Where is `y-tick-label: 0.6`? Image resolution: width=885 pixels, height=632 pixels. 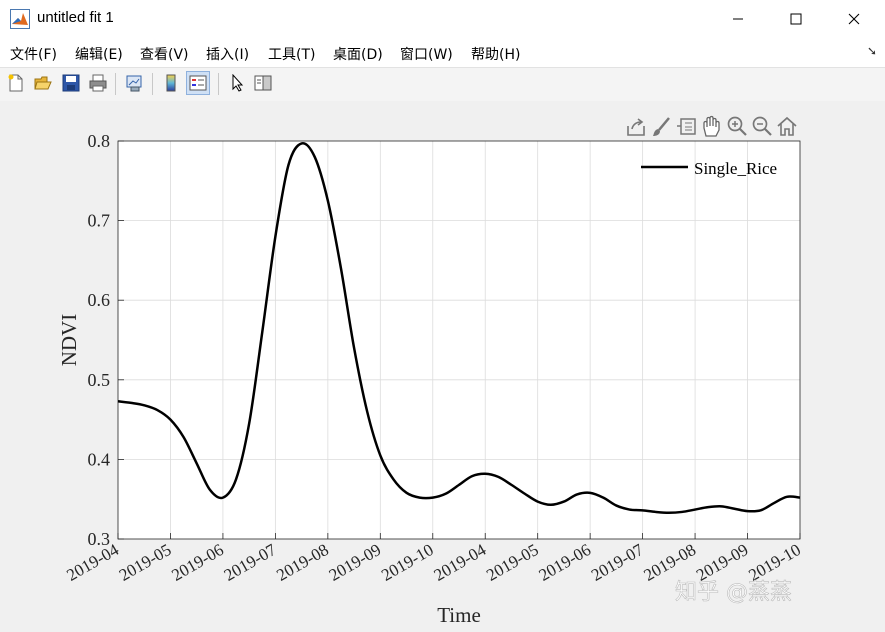
y-tick-label: 0.6 is located at coordinates (99, 300).